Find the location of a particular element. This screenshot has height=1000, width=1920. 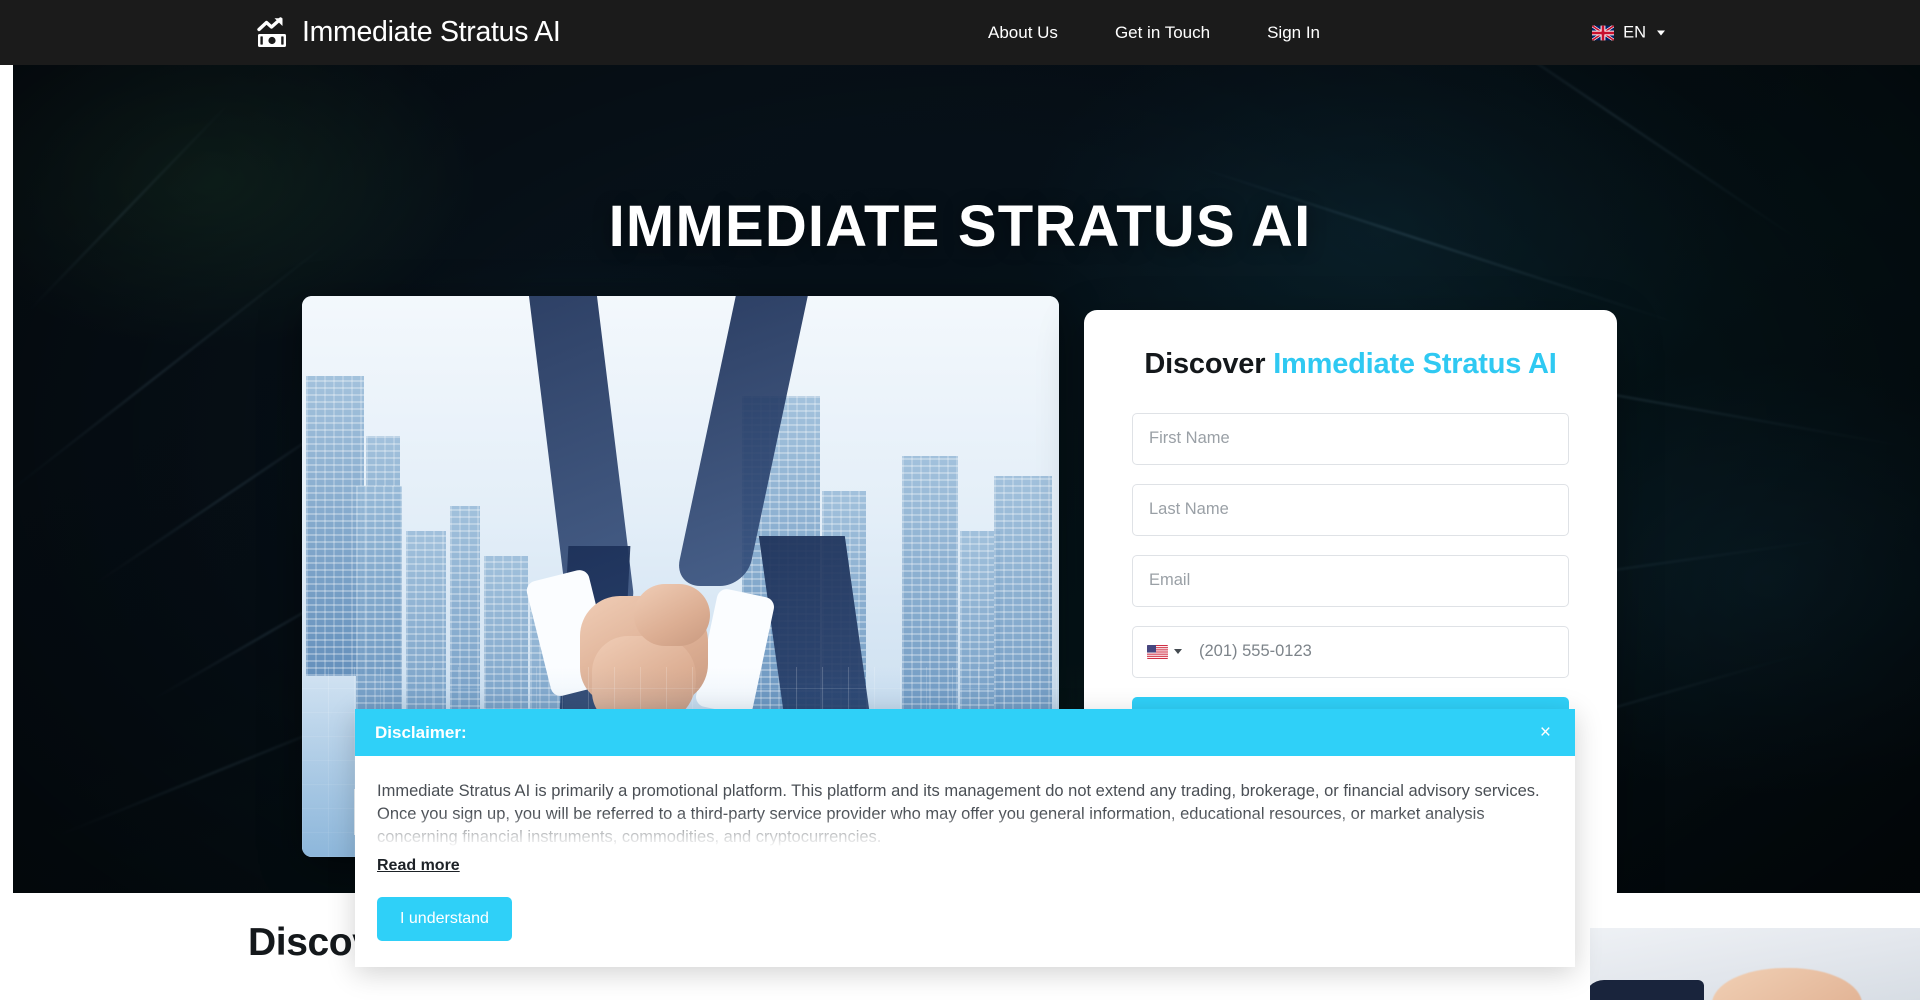

email-input is located at coordinates (1350, 580).